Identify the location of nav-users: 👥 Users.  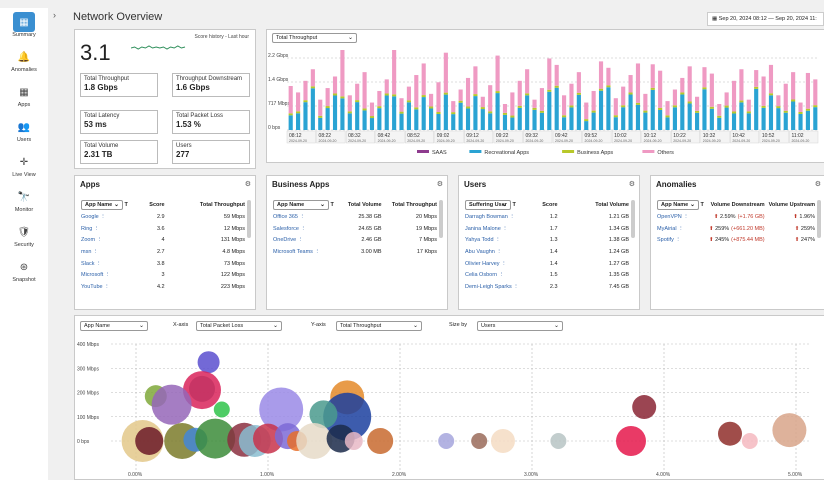
(24, 130).